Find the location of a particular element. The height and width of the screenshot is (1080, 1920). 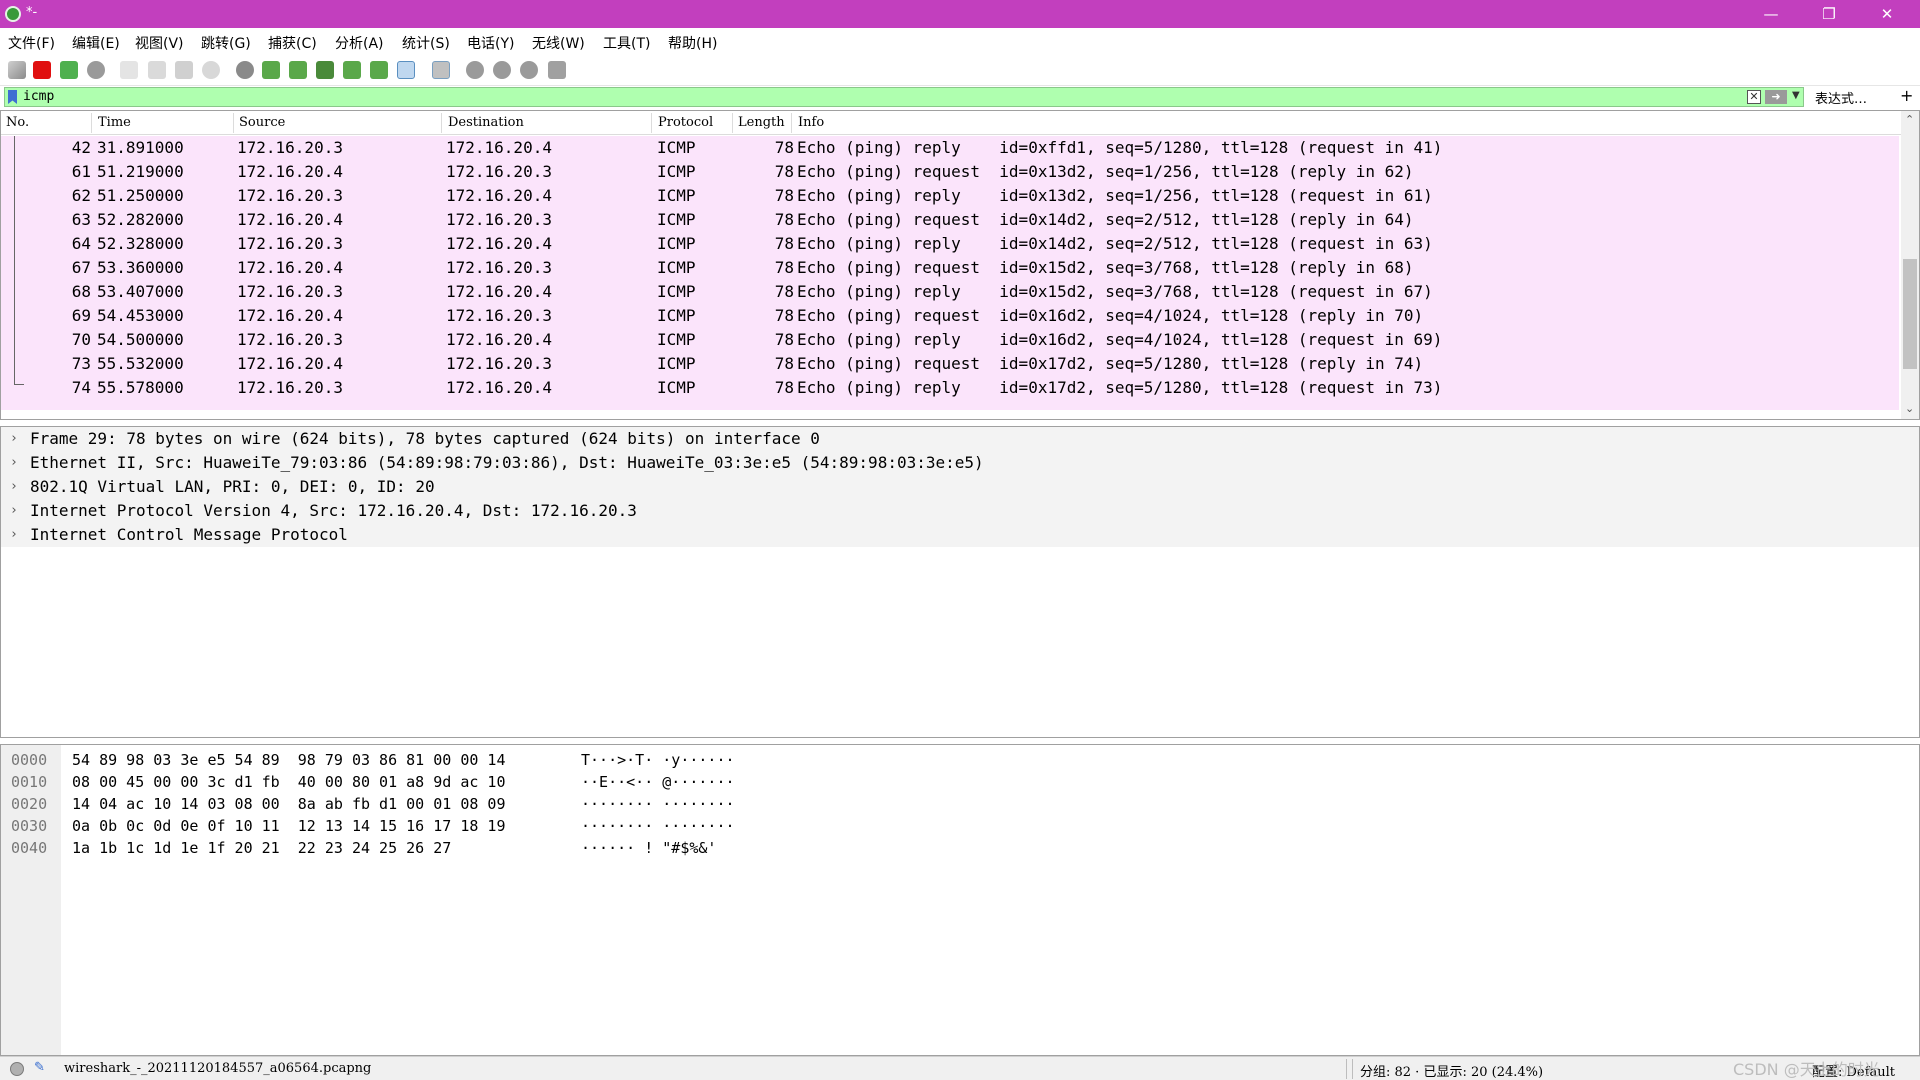

scrollbar-thumb is located at coordinates (1910, 314).